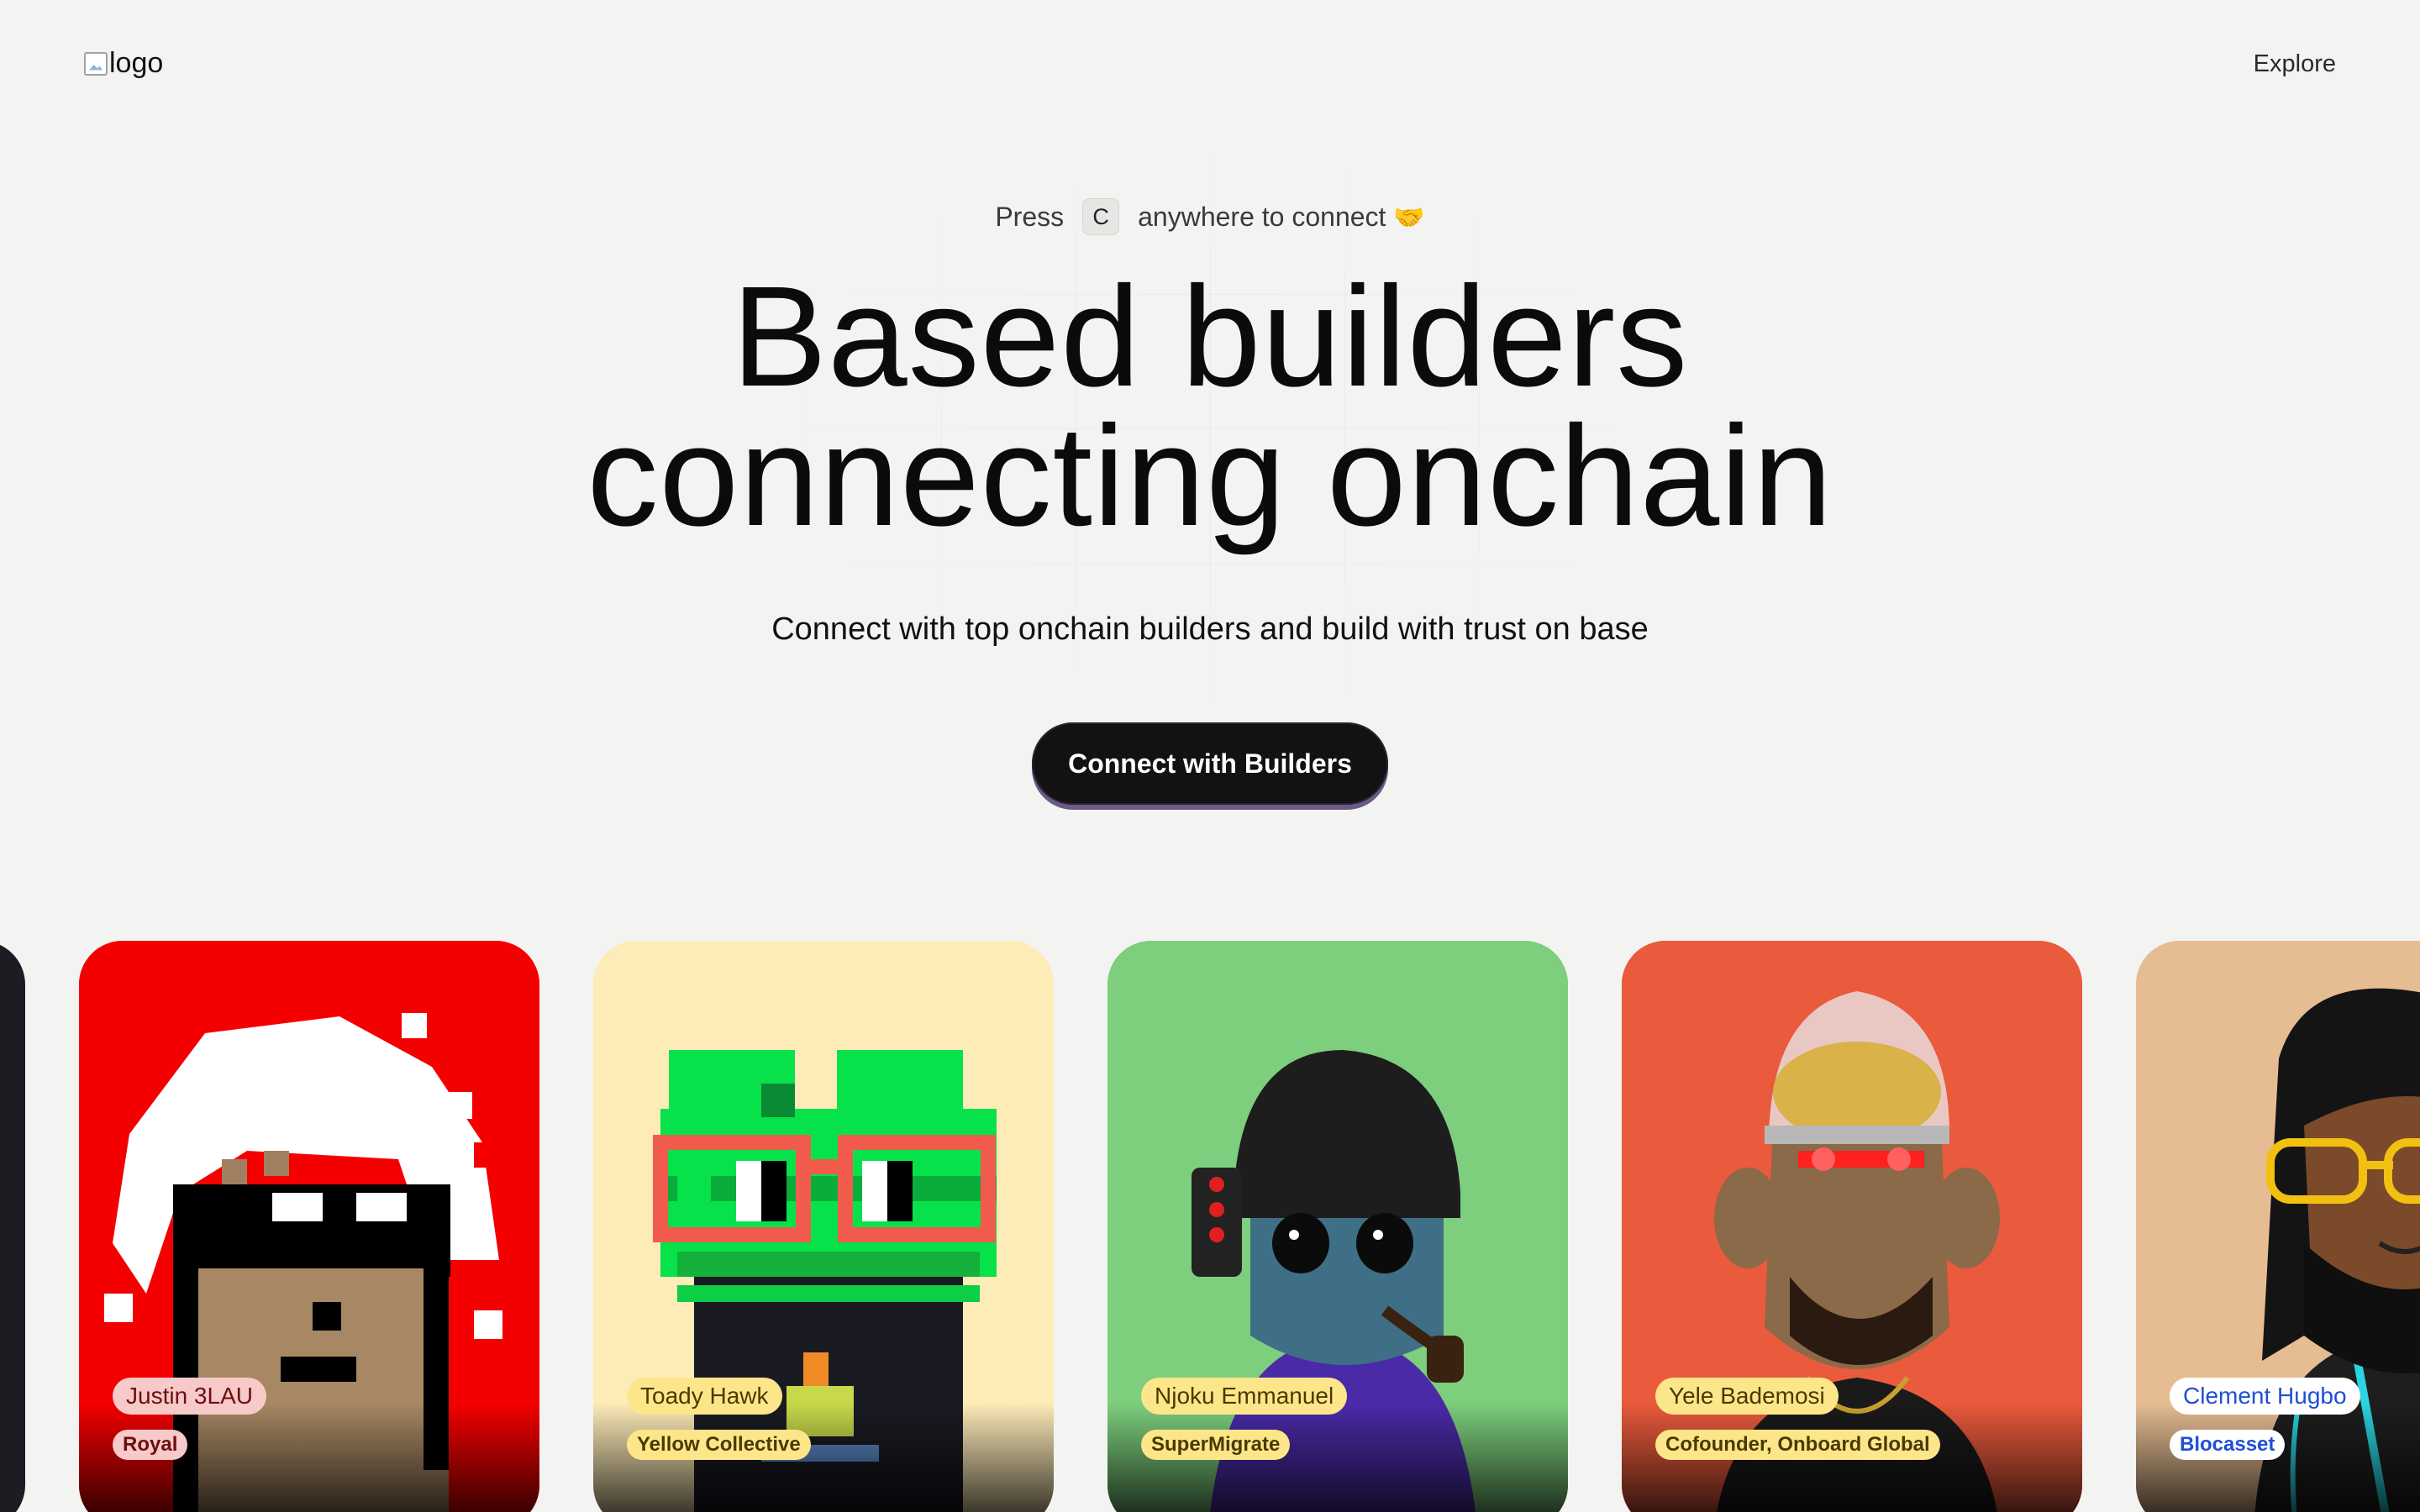 Image resolution: width=2420 pixels, height=1512 pixels. I want to click on builder-name: Njoku Emmanuel, so click(1244, 1396).